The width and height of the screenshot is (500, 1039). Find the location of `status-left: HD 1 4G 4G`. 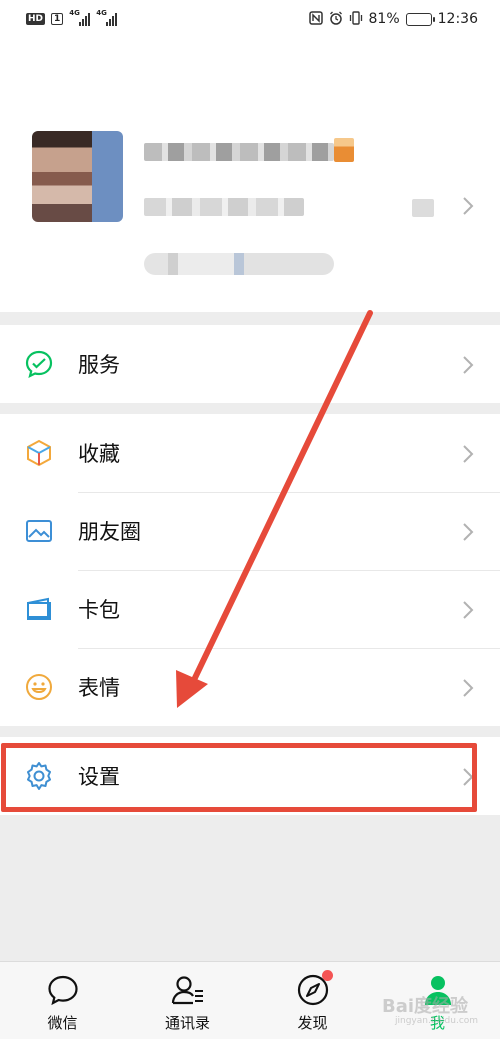

status-left: HD 1 4G 4G is located at coordinates (72, 17).